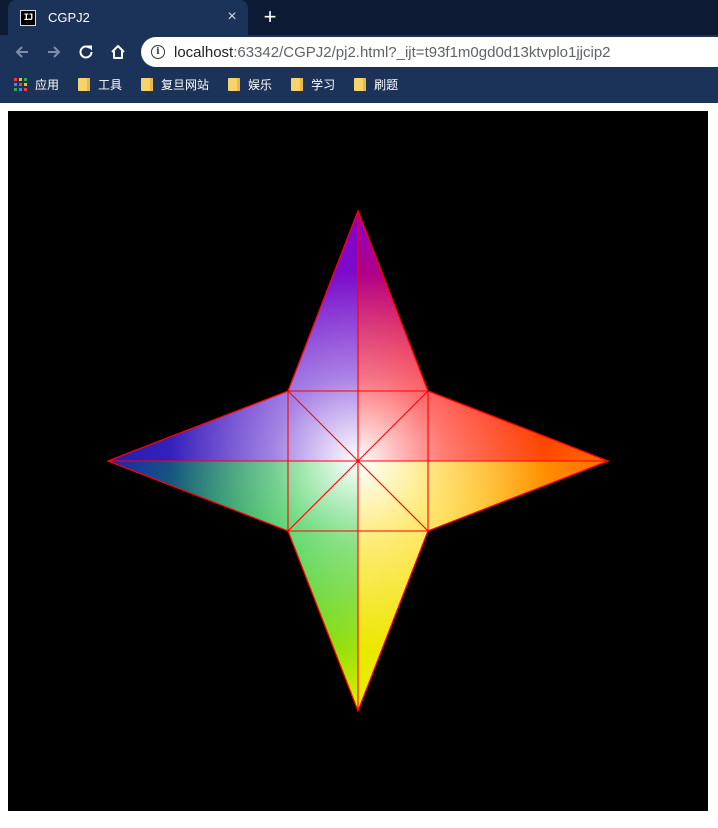 The width and height of the screenshot is (718, 828). Describe the element at coordinates (386, 85) in the screenshot. I see `bookmark-label: 刷题` at that location.